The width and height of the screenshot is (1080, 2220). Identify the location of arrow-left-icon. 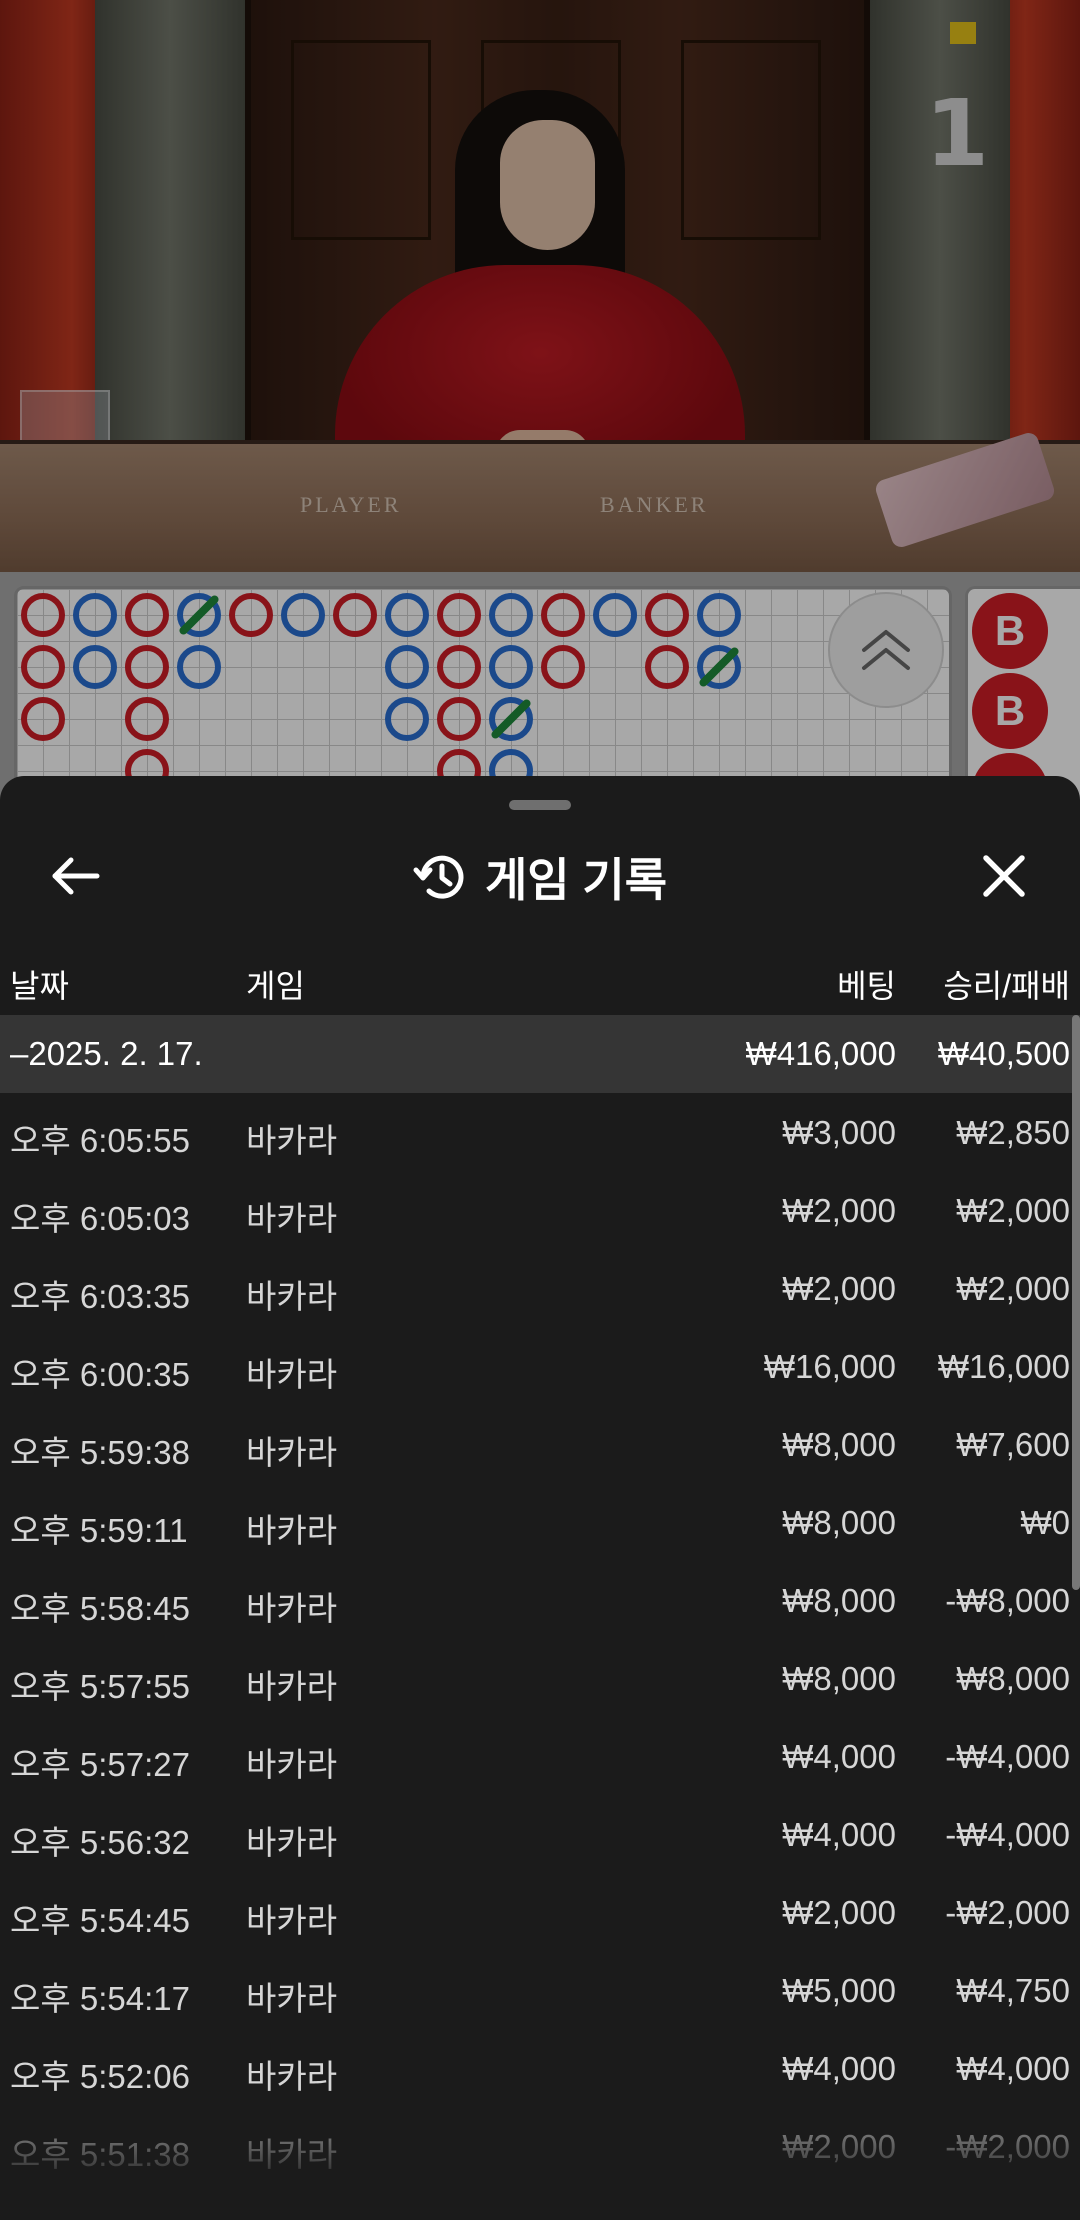
(76, 876).